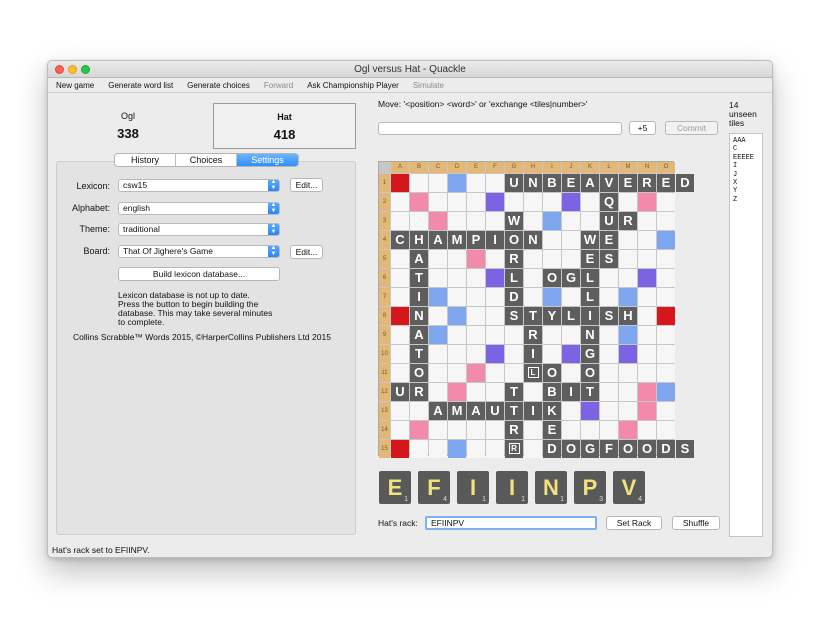 The height and width of the screenshot is (625, 820). Describe the element at coordinates (199, 229) in the screenshot. I see `theme-select: traditional ▲ ▼` at that location.